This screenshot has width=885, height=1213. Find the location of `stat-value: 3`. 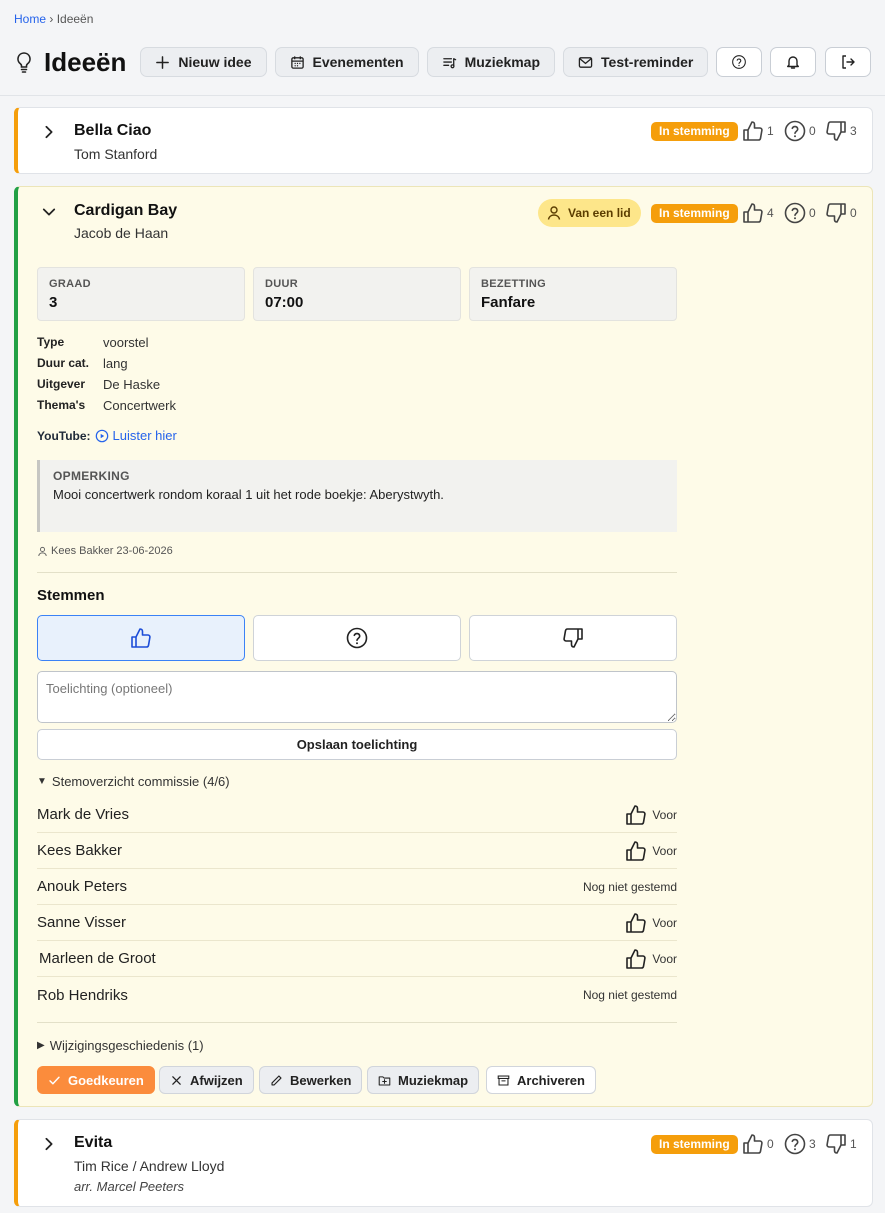

stat-value: 3 is located at coordinates (53, 302).